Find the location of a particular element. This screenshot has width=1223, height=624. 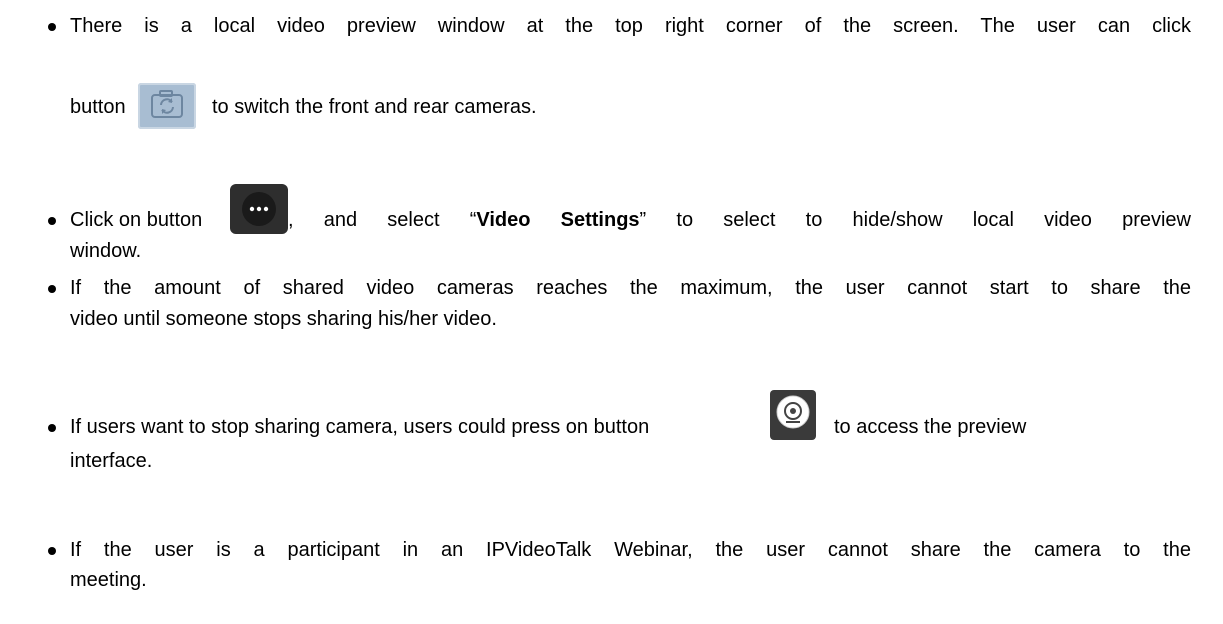

paragraph-line: window. is located at coordinates (106, 251).